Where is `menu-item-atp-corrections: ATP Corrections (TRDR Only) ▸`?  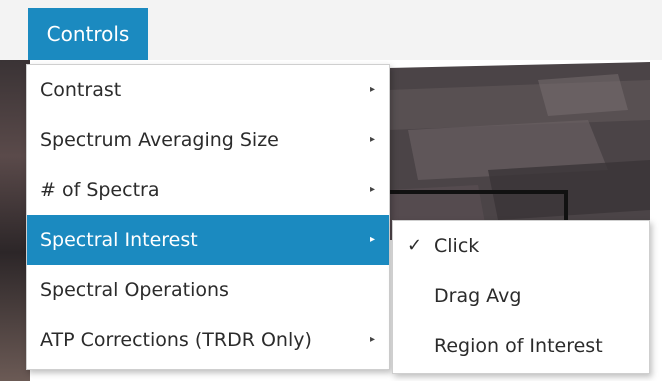 menu-item-atp-corrections: ATP Corrections (TRDR Only) ▸ is located at coordinates (208, 340).